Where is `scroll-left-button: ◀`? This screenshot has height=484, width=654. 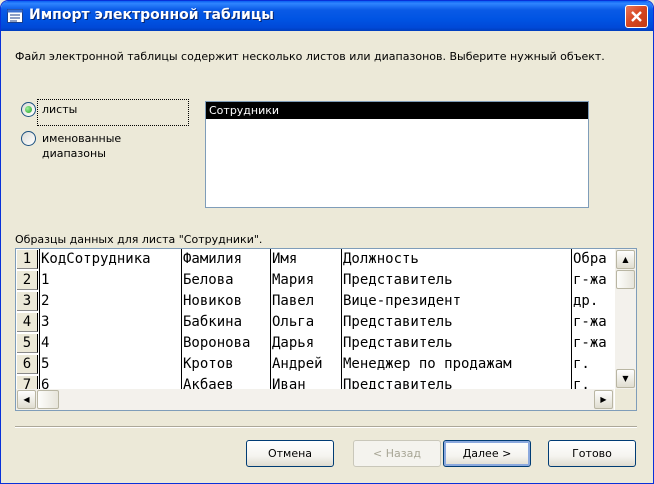
scroll-left-button: ◀ is located at coordinates (26, 399).